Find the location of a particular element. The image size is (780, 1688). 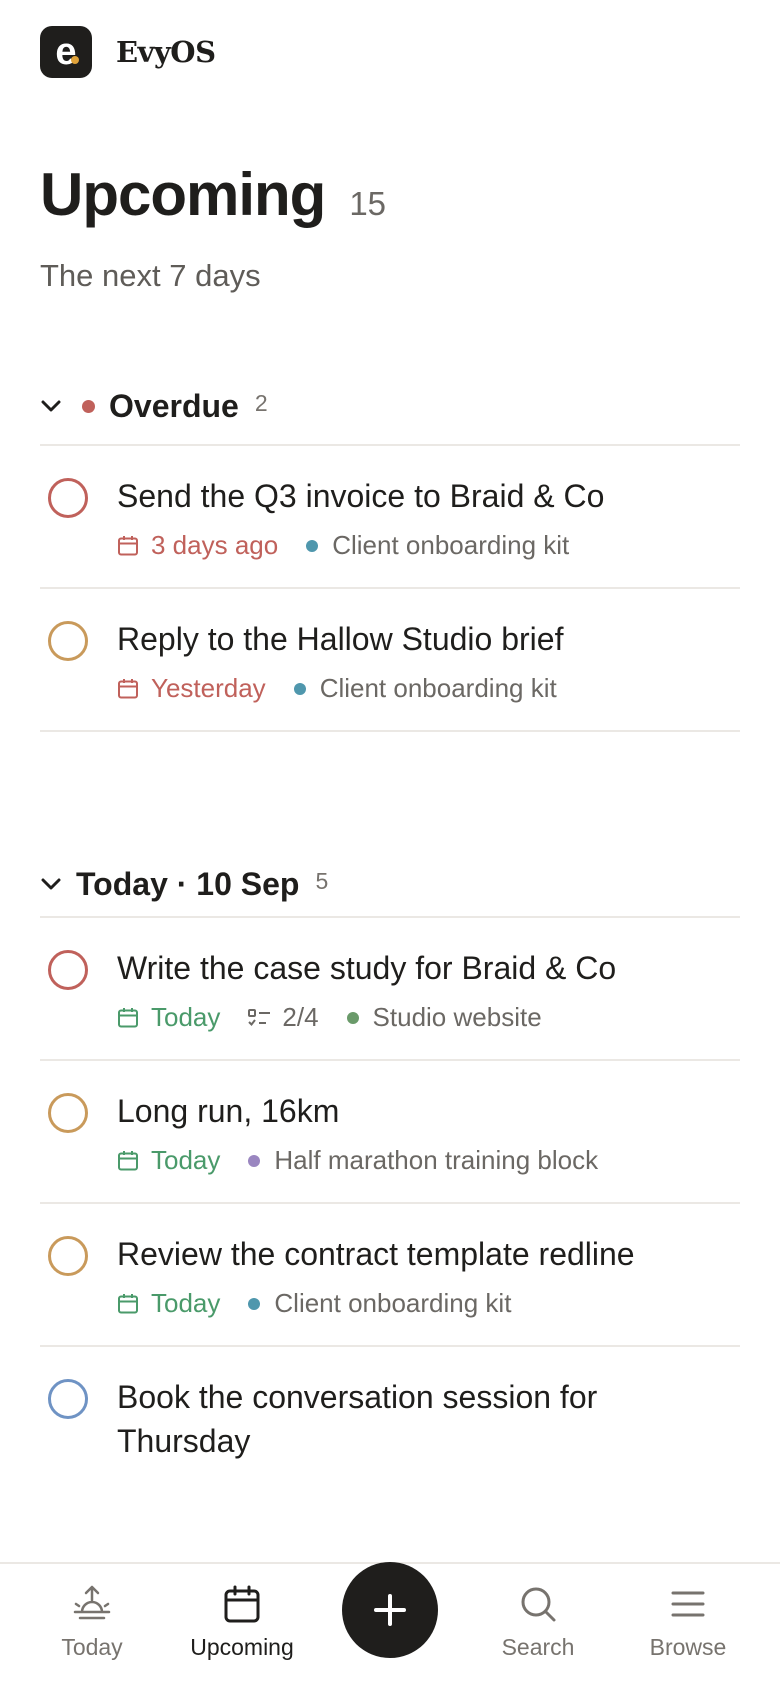

tab-label: Search is located at coordinates (538, 1647).